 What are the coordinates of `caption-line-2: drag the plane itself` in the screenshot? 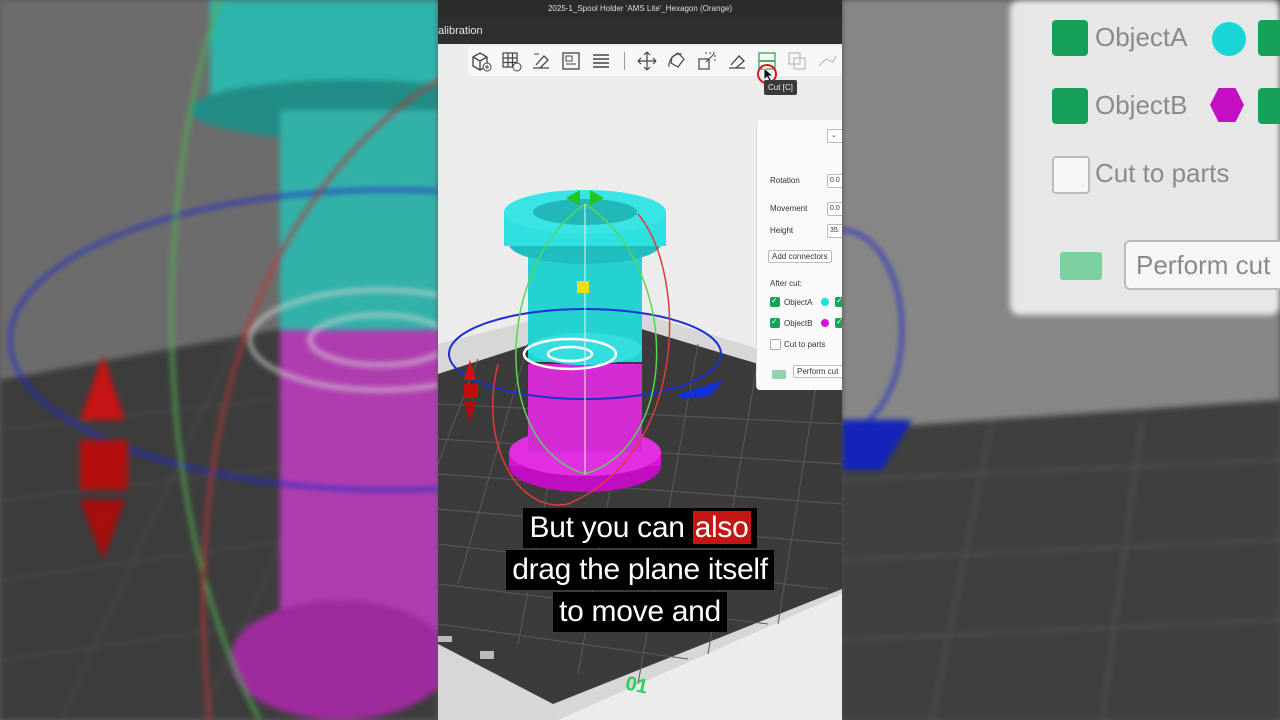 It's located at (640, 570).